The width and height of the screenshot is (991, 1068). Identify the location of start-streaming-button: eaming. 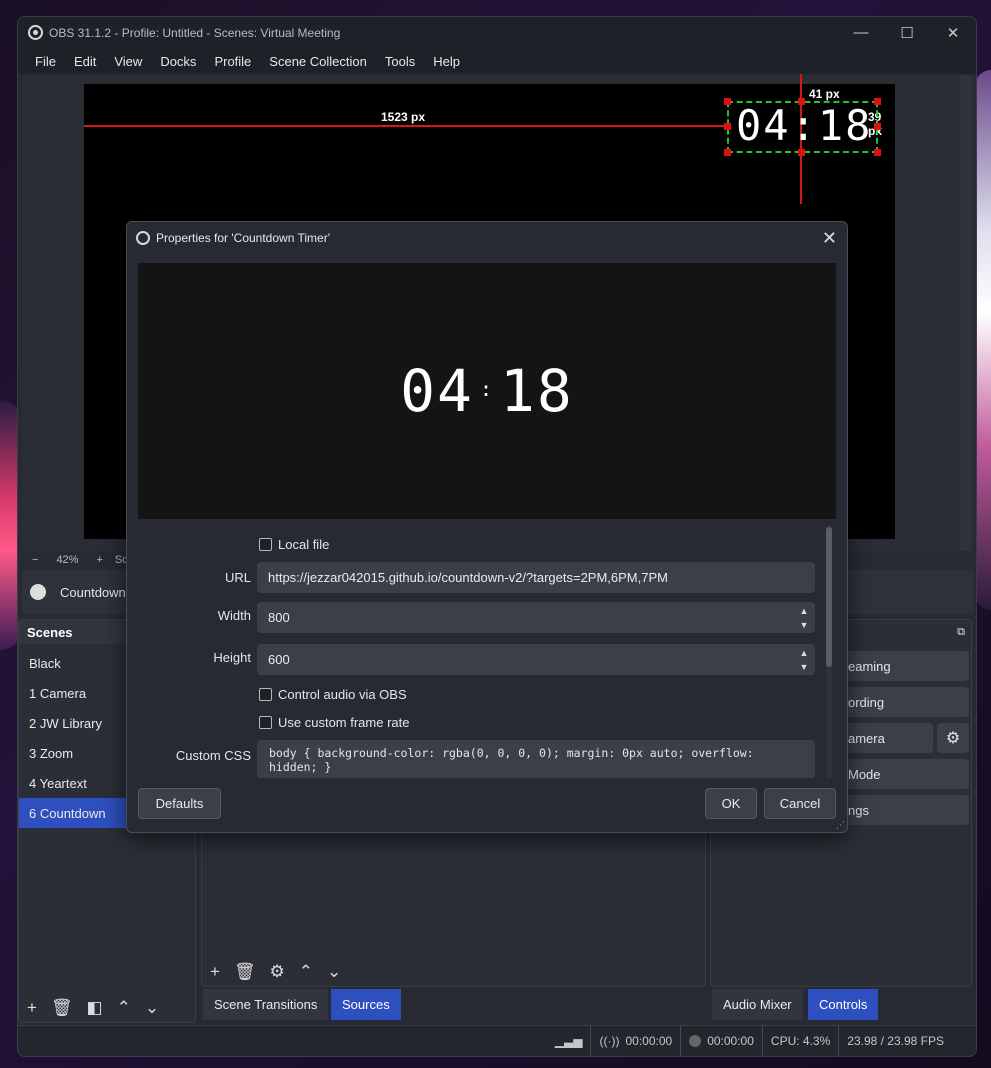
(902, 666).